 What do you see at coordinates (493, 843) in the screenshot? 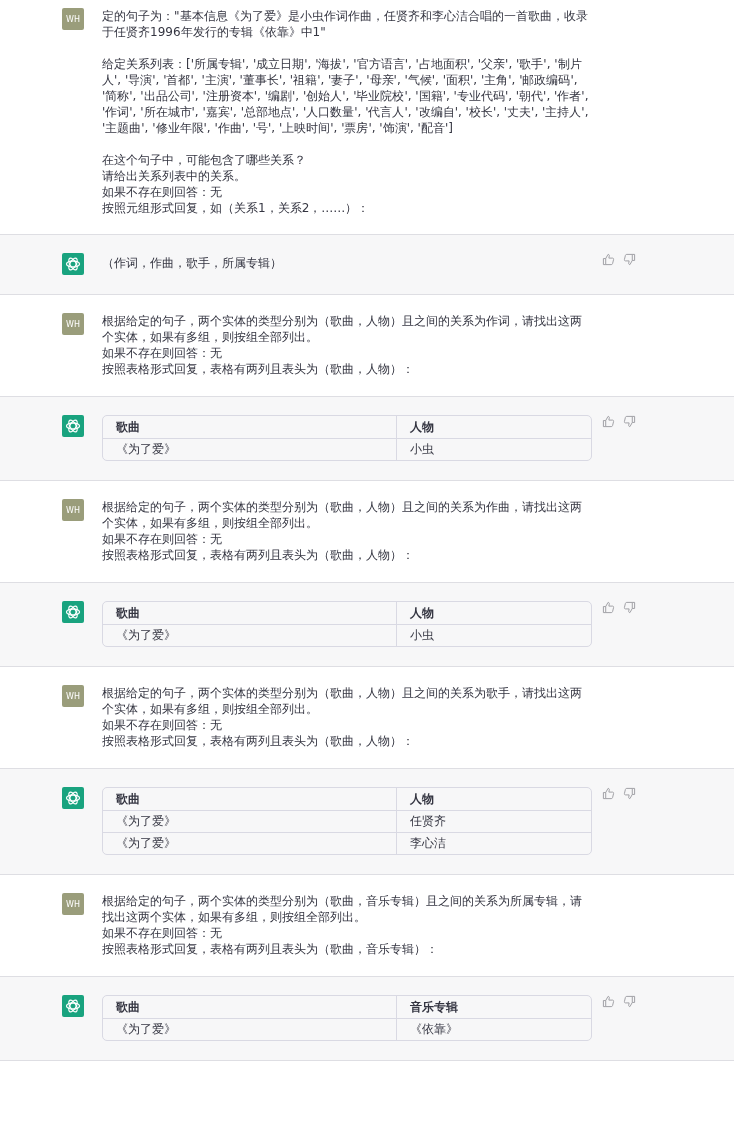
I see `table-cell: 李心洁` at bounding box center [493, 843].